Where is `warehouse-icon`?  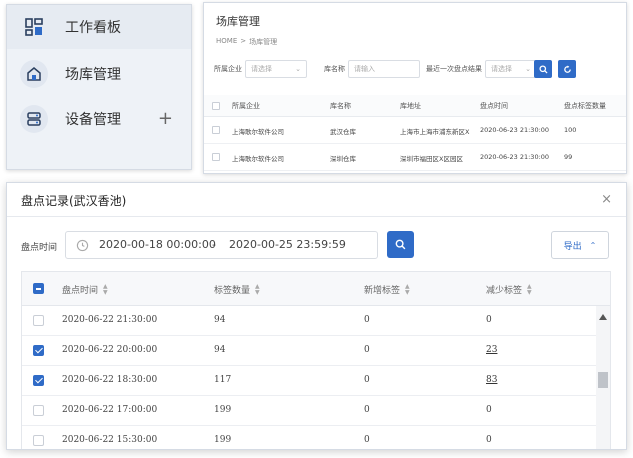
warehouse-icon is located at coordinates (34, 74).